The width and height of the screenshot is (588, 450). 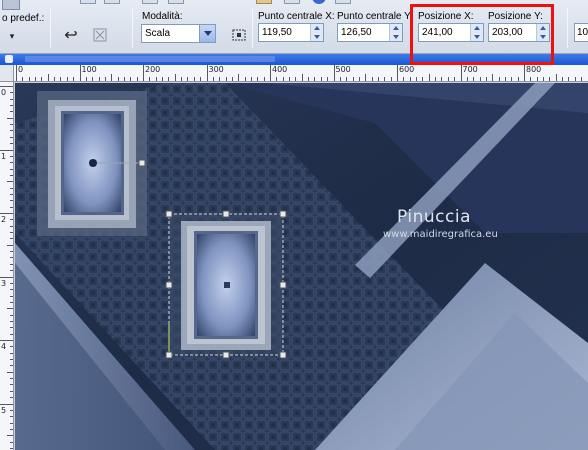 I want to click on help-icon, so click(x=319, y=2).